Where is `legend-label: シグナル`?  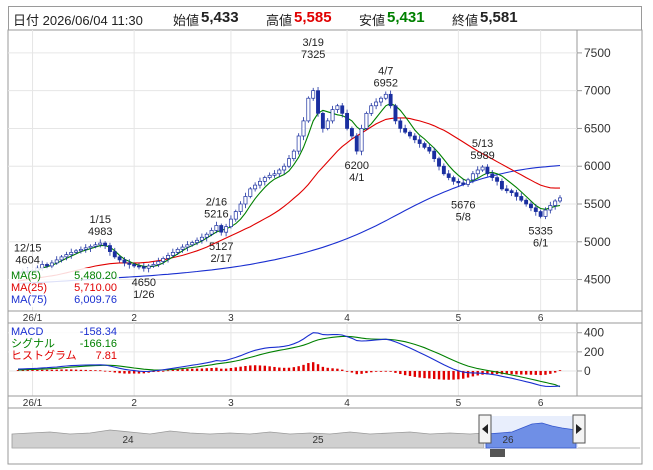 legend-label: シグナル is located at coordinates (33, 343).